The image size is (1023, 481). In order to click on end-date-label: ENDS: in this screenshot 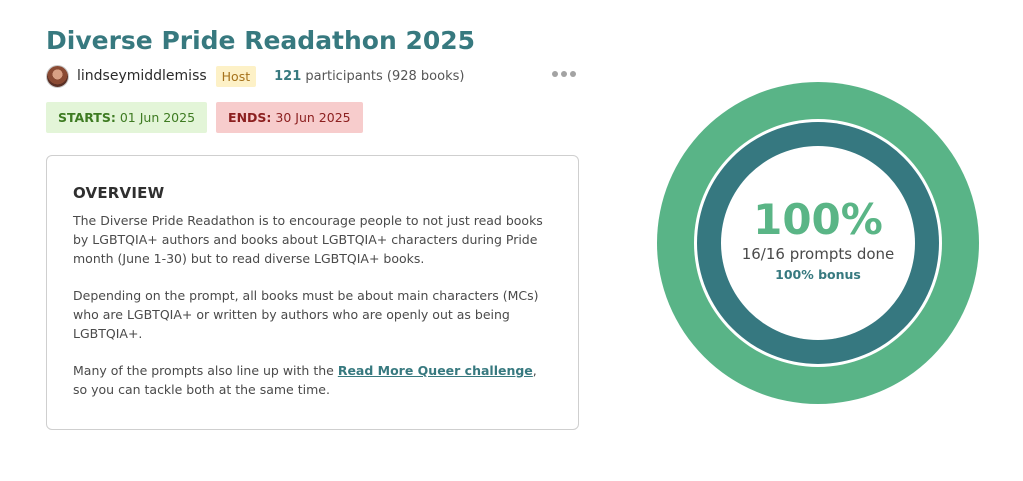, I will do `click(250, 117)`.